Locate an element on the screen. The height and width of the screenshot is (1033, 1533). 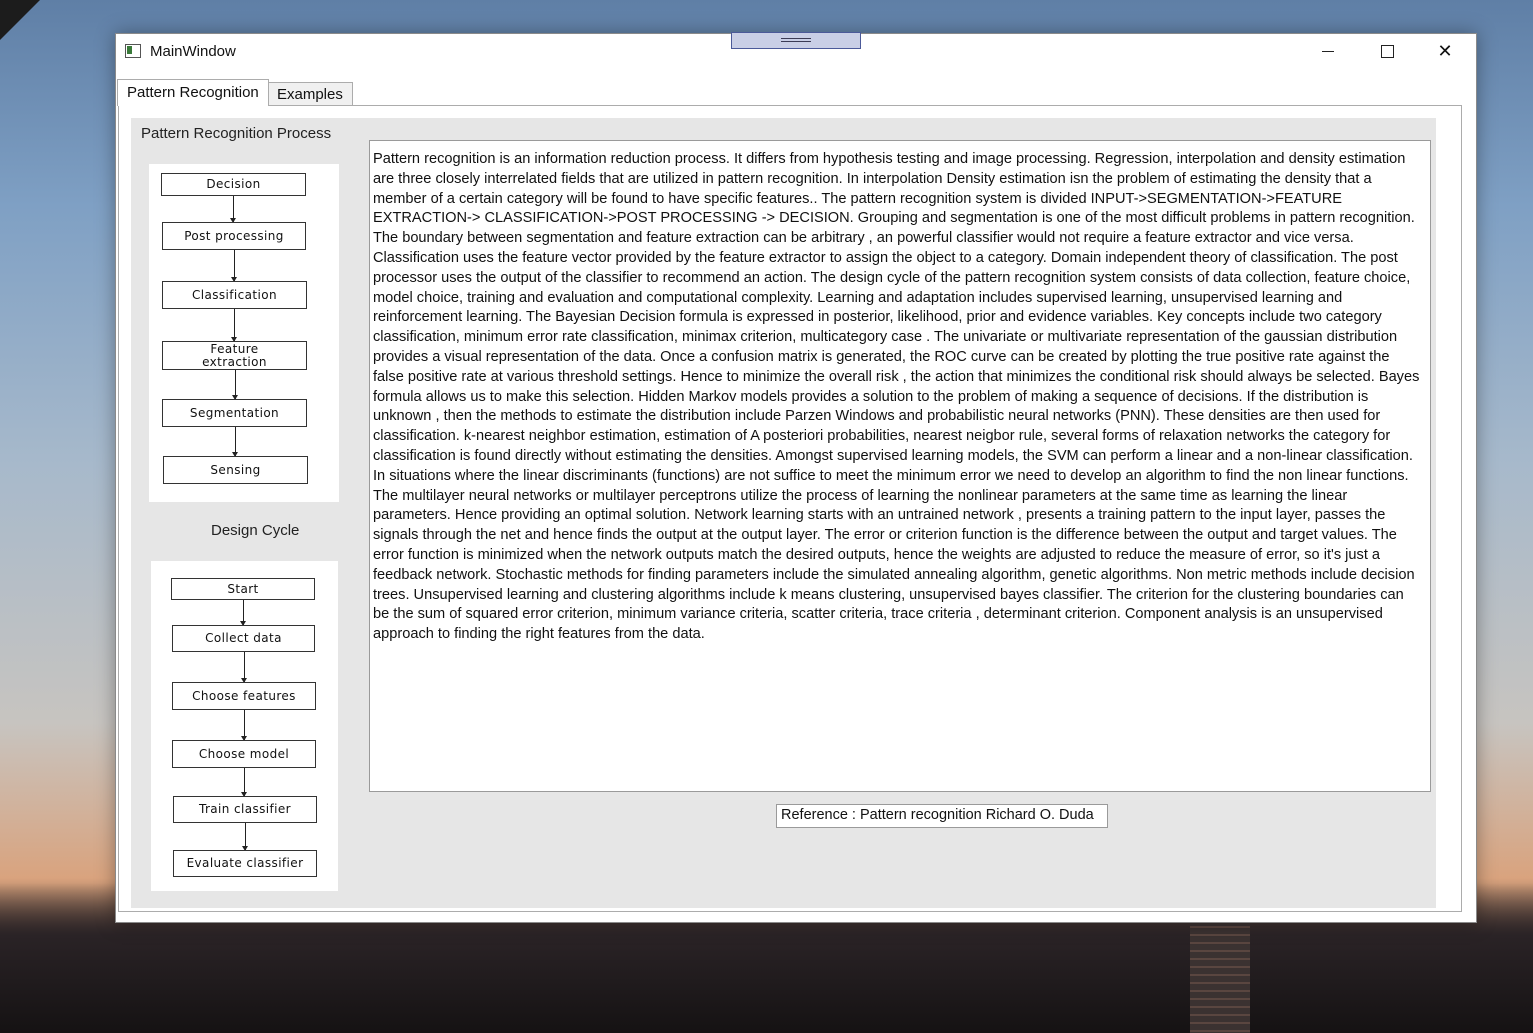
design-cycle-title: Design Cycle is located at coordinates (255, 530).